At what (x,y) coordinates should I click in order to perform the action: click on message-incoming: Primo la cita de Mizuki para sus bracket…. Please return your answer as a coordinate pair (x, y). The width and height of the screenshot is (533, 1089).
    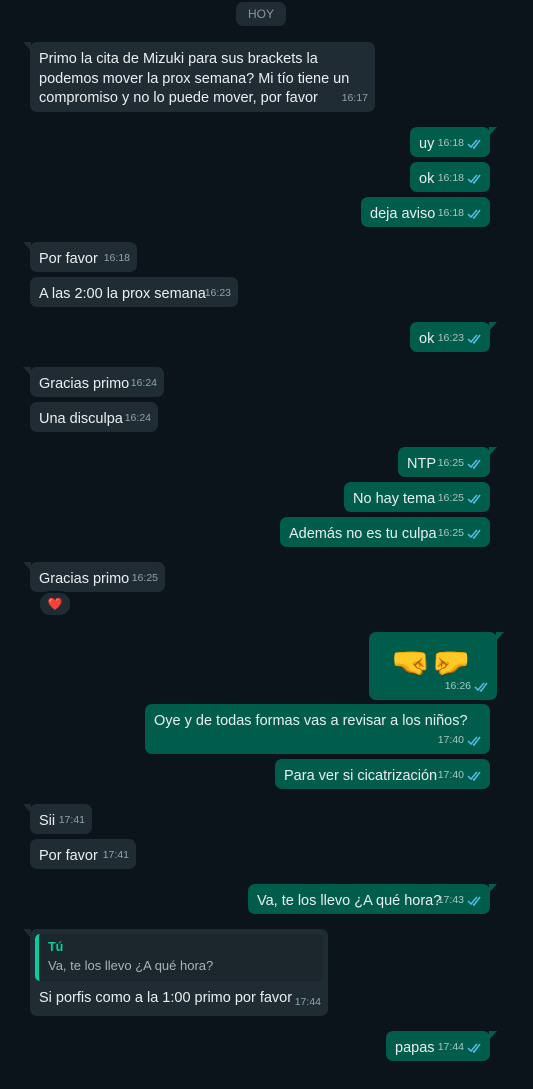
    Looking at the image, I should click on (199, 77).